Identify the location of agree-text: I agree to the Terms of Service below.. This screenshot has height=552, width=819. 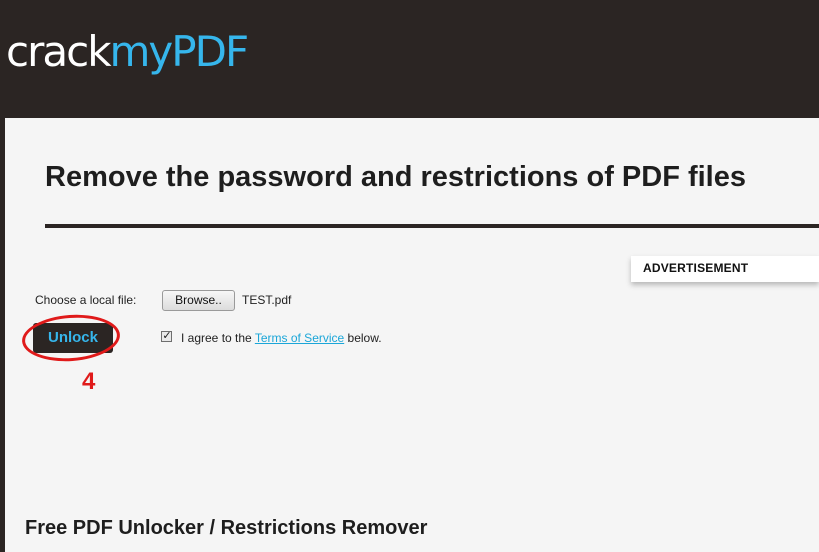
(281, 338).